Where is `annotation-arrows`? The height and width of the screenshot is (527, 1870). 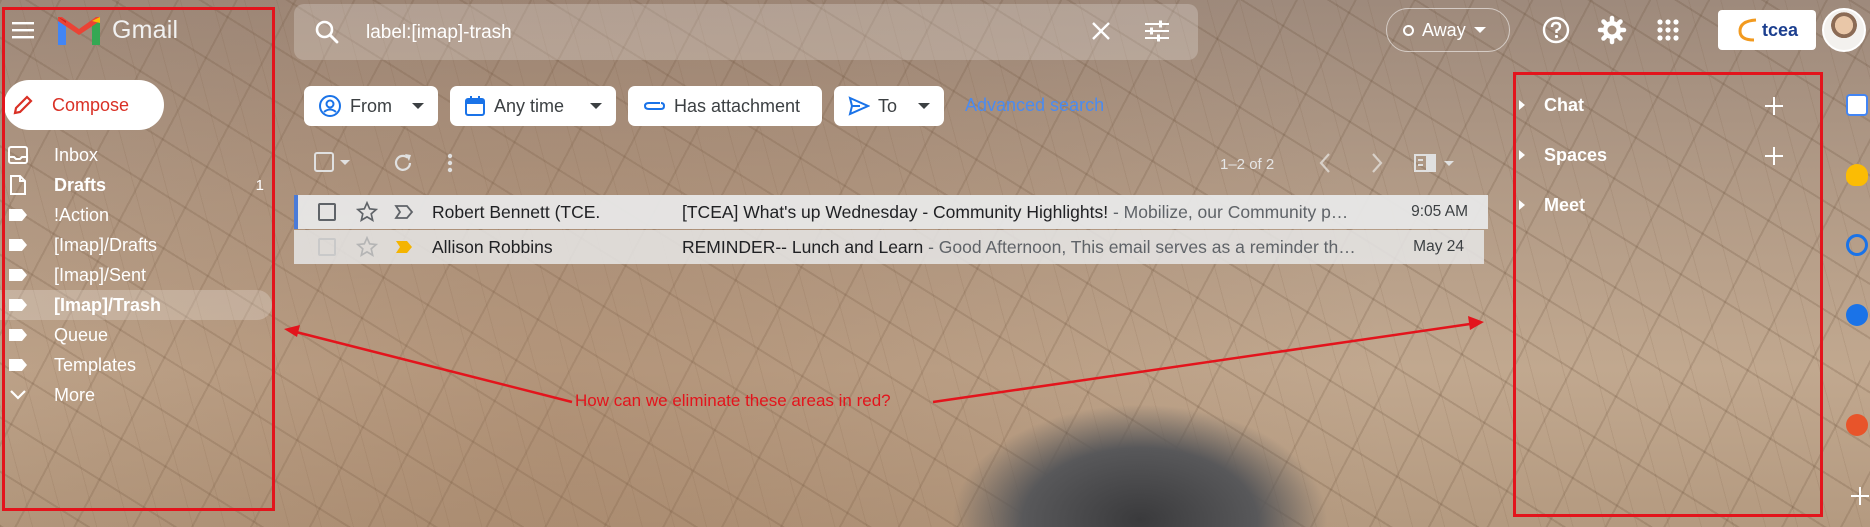
annotation-arrows is located at coordinates (884, 360).